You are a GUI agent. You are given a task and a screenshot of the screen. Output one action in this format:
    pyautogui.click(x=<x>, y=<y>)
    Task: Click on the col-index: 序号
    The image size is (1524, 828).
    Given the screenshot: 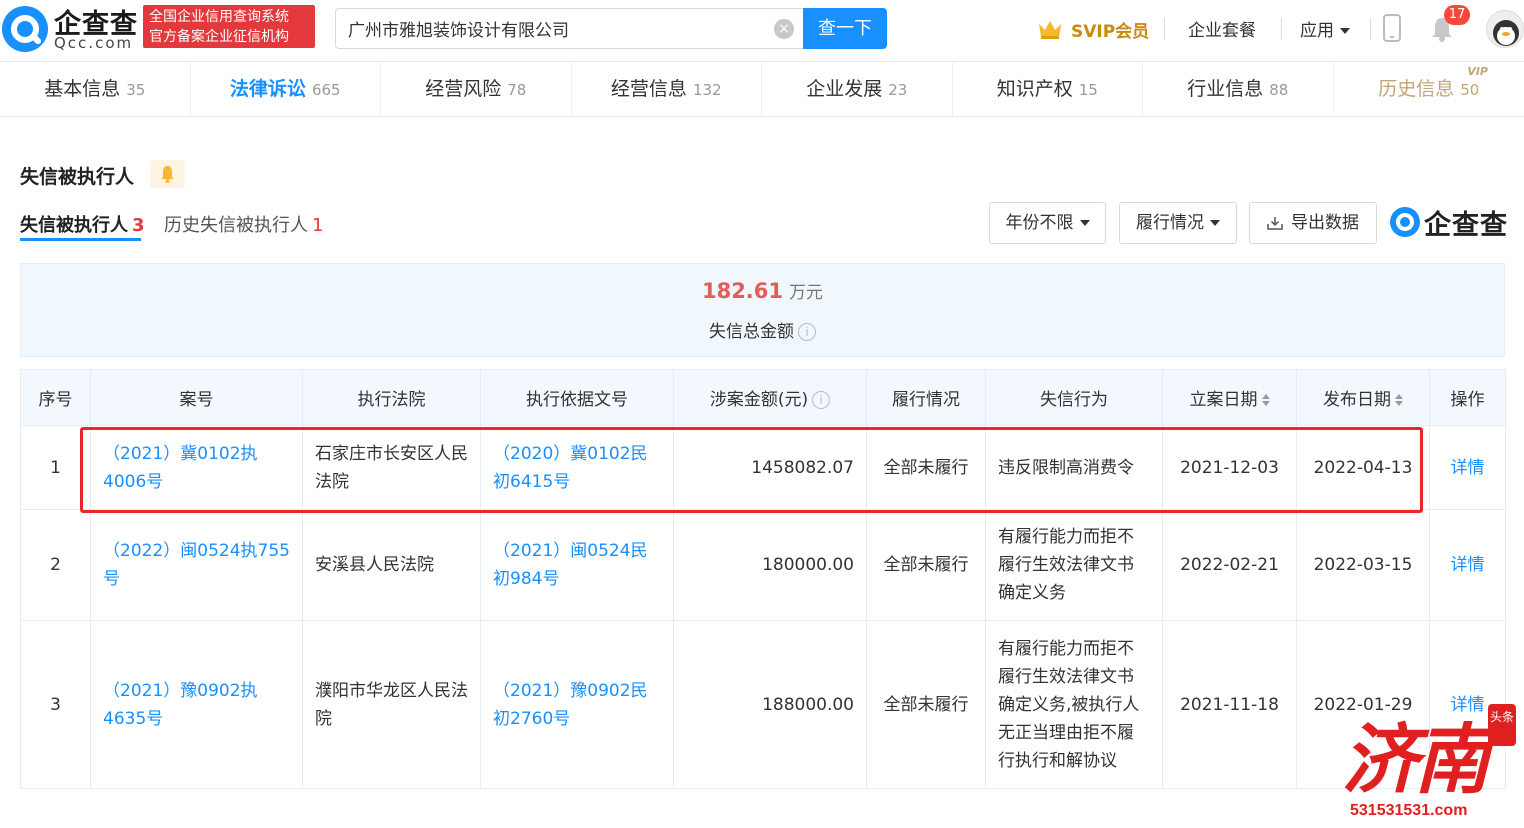 What is the action you would take?
    pyautogui.click(x=55, y=397)
    